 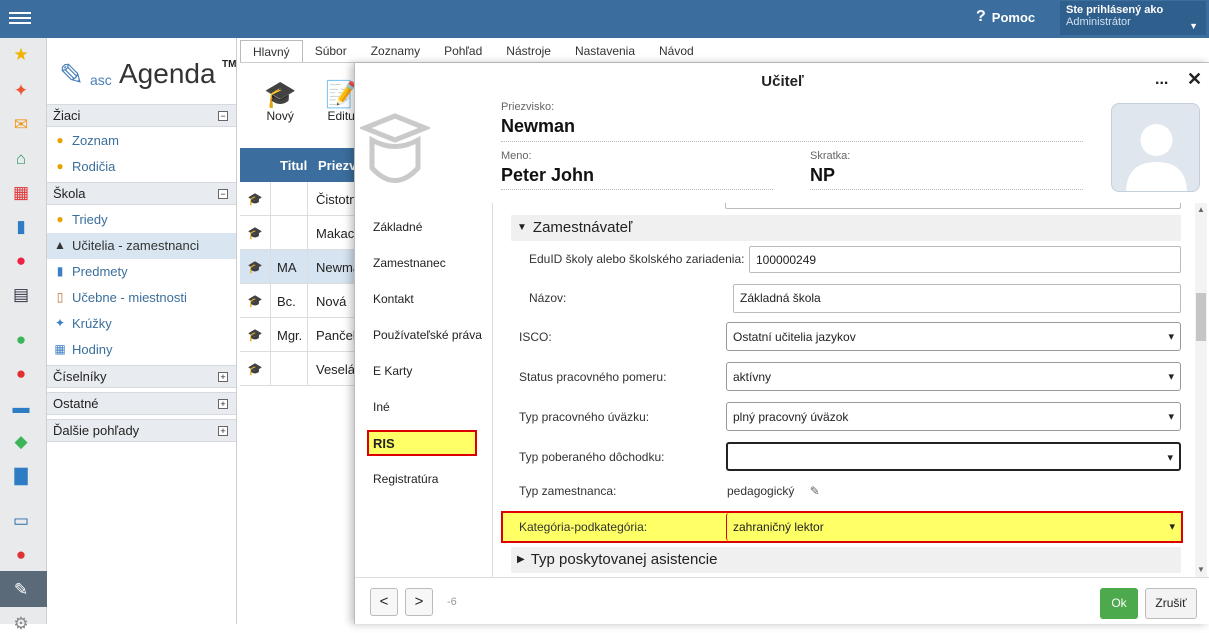 I want to click on table-row: 🎓 Bc. Nová, so click(x=300, y=301).